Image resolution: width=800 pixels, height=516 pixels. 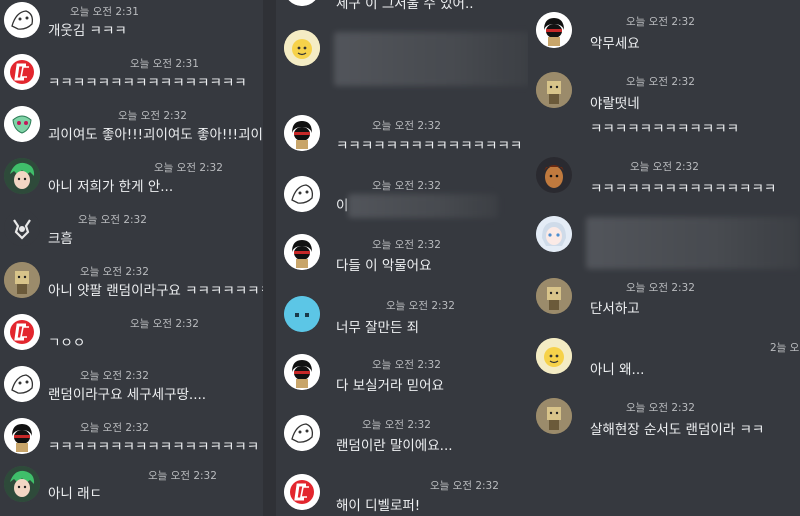 I want to click on message-text: 이, so click(x=342, y=206).